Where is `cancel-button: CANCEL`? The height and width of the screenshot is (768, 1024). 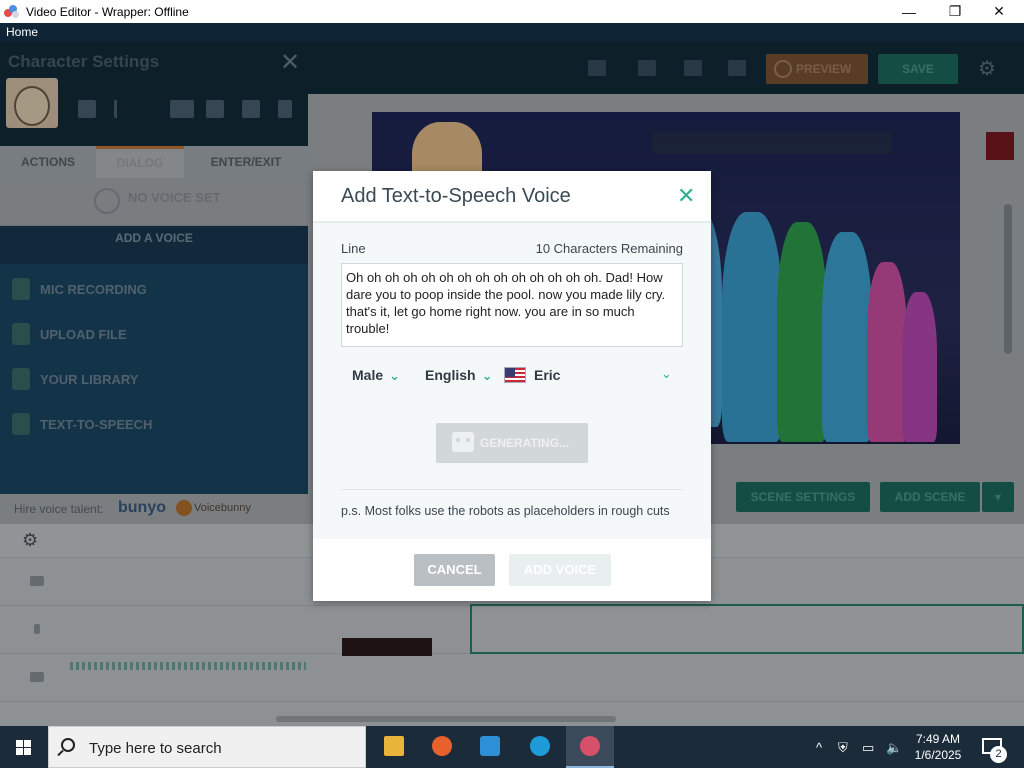
cancel-button: CANCEL is located at coordinates (454, 570).